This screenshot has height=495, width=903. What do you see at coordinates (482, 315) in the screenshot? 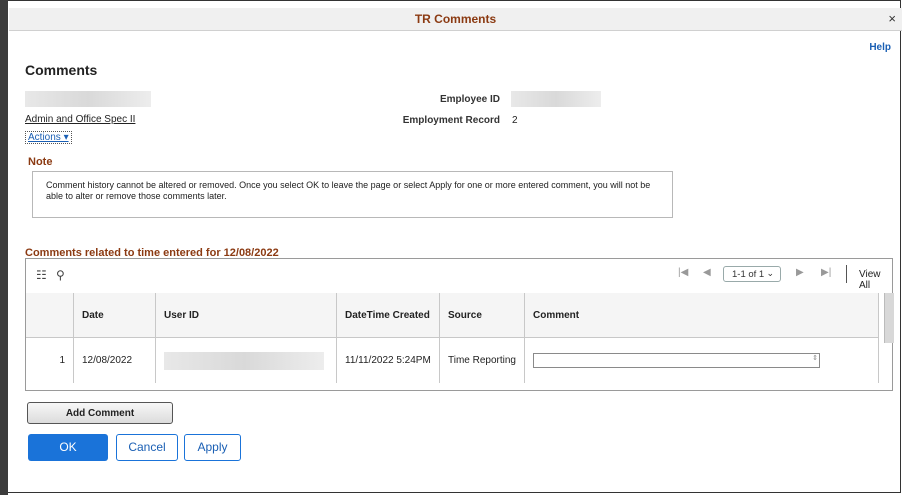
I see `column-header-source: Source` at bounding box center [482, 315].